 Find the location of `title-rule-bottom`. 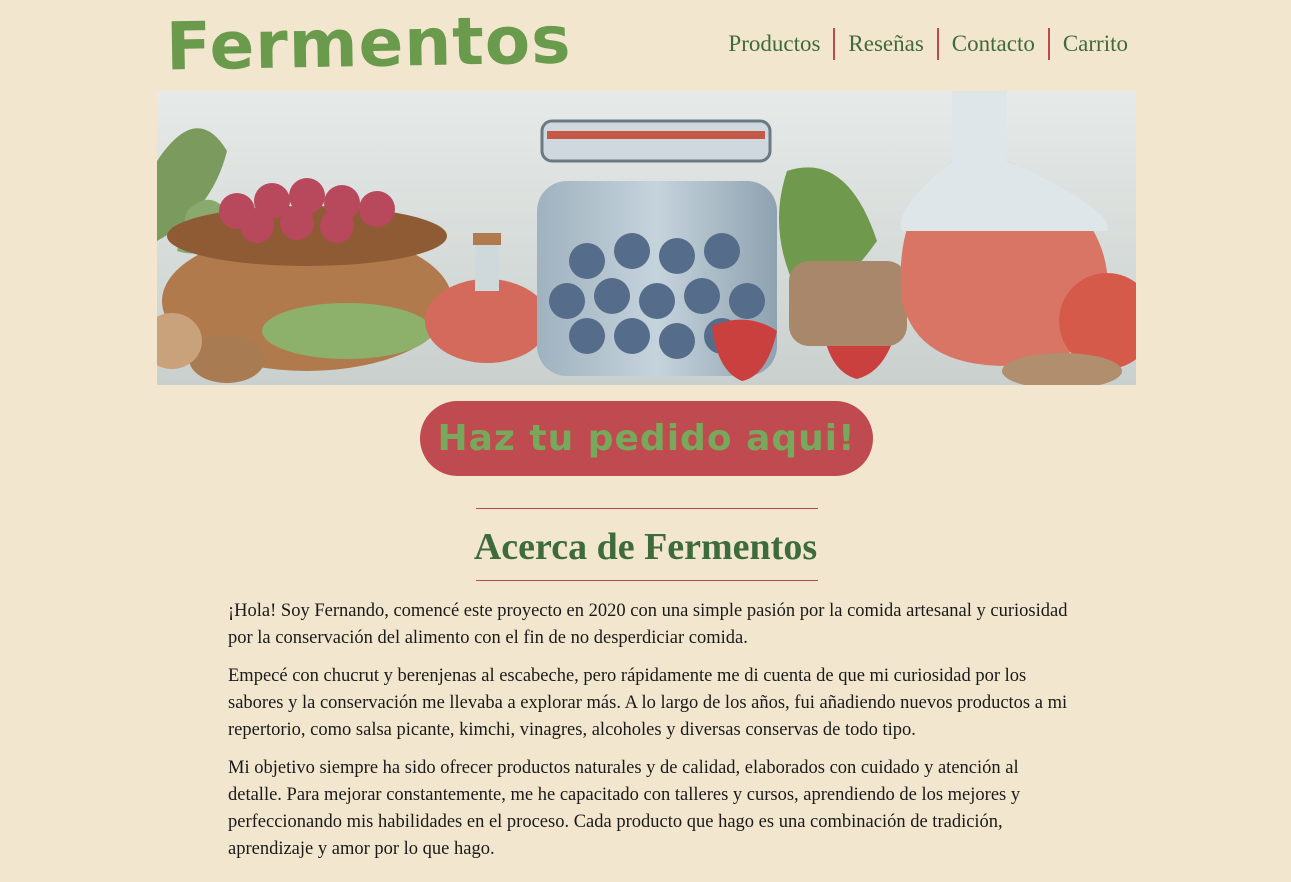

title-rule-bottom is located at coordinates (647, 580).